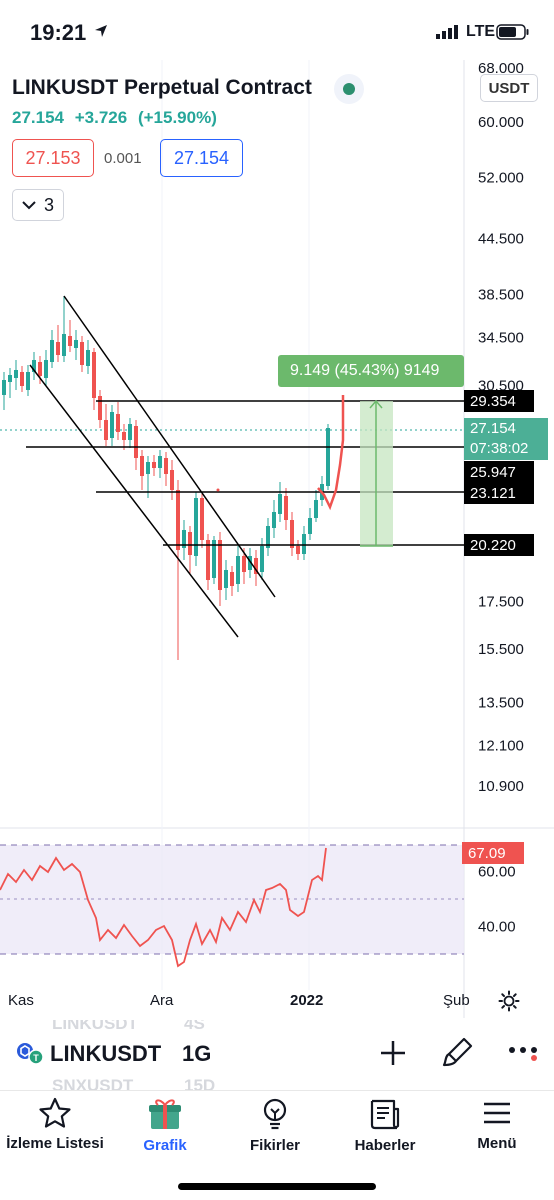  Describe the element at coordinates (385, 1114) in the screenshot. I see `newspaper-icon` at that location.